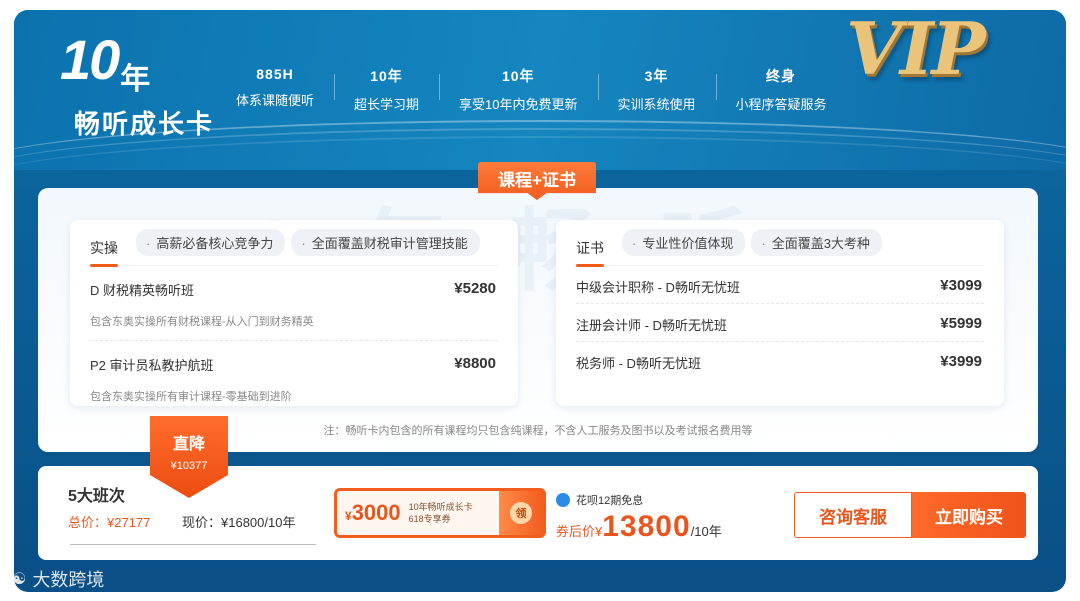  I want to click on price-drop-title: 直降, so click(188, 444).